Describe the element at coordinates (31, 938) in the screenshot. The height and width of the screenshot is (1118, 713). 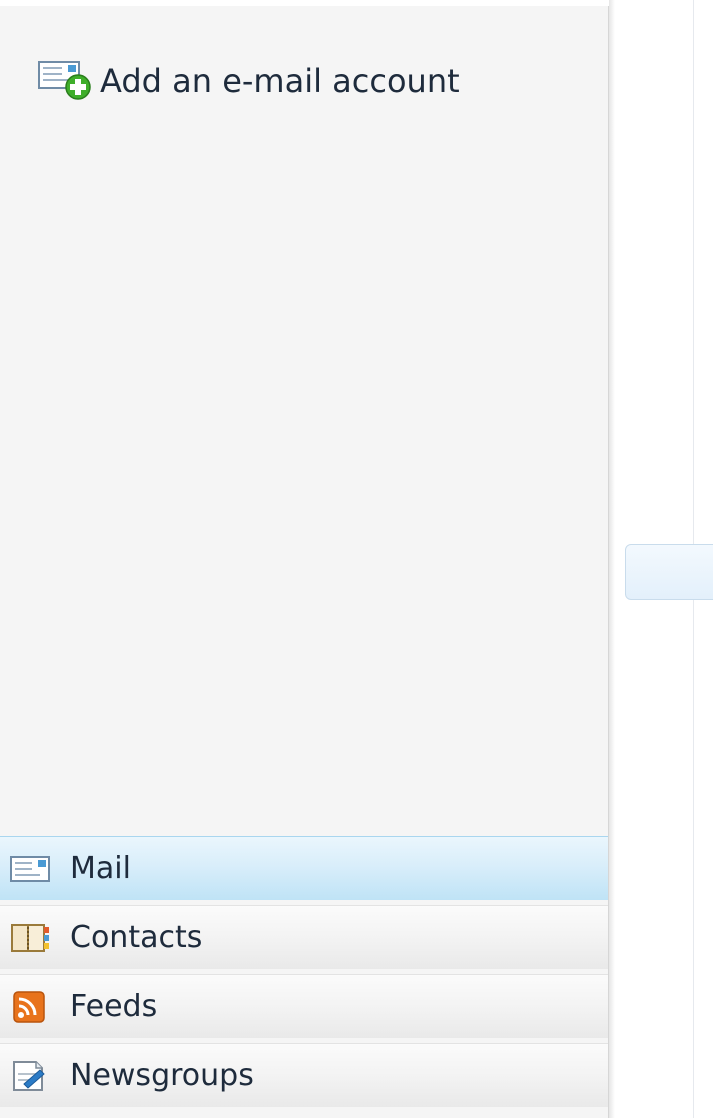
I see `contacts-icon` at that location.